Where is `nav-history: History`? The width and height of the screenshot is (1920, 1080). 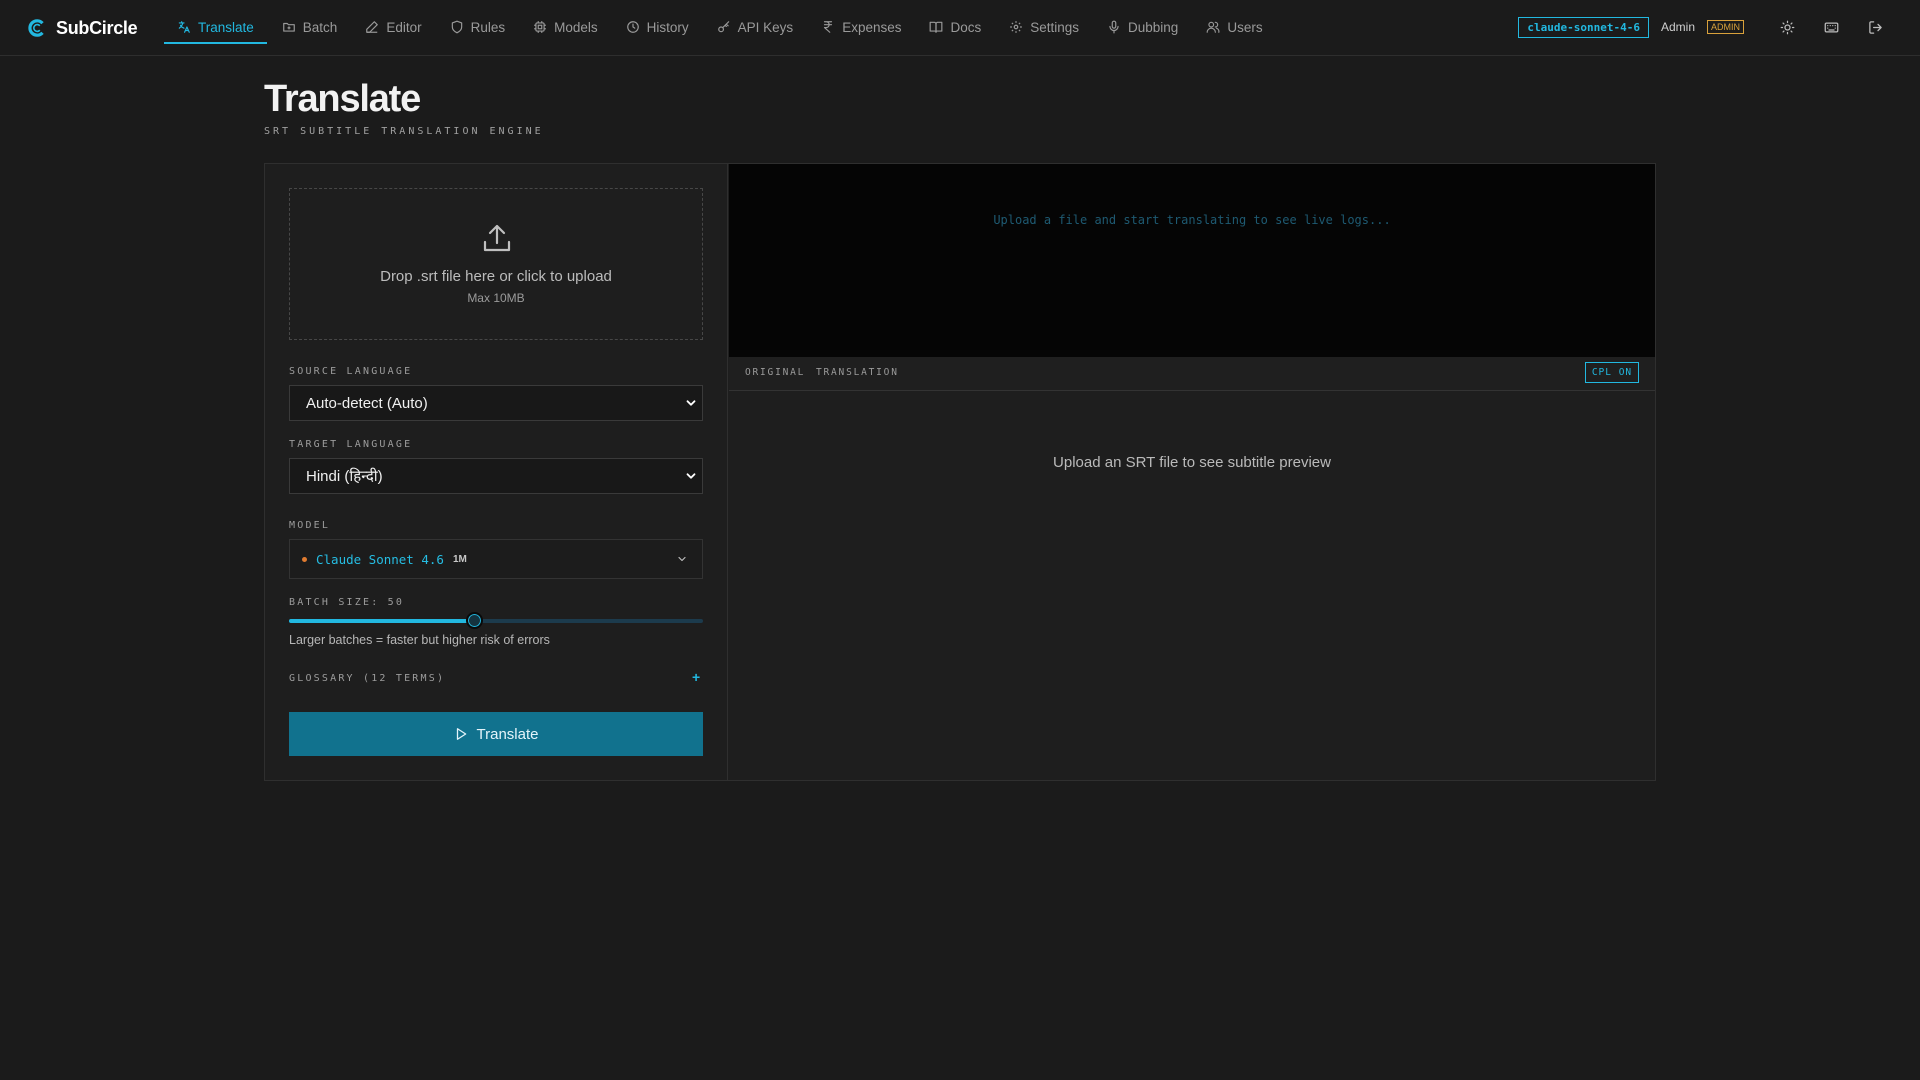
nav-history: History is located at coordinates (657, 28).